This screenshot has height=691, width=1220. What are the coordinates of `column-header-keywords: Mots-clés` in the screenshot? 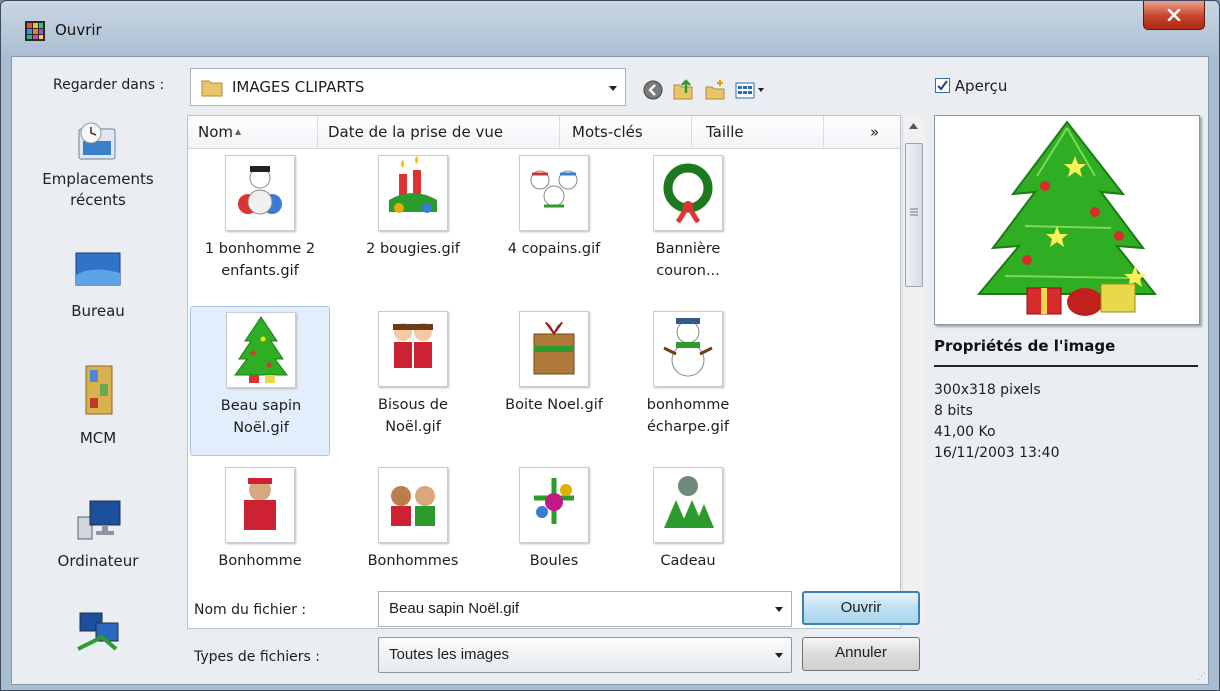 It's located at (626, 132).